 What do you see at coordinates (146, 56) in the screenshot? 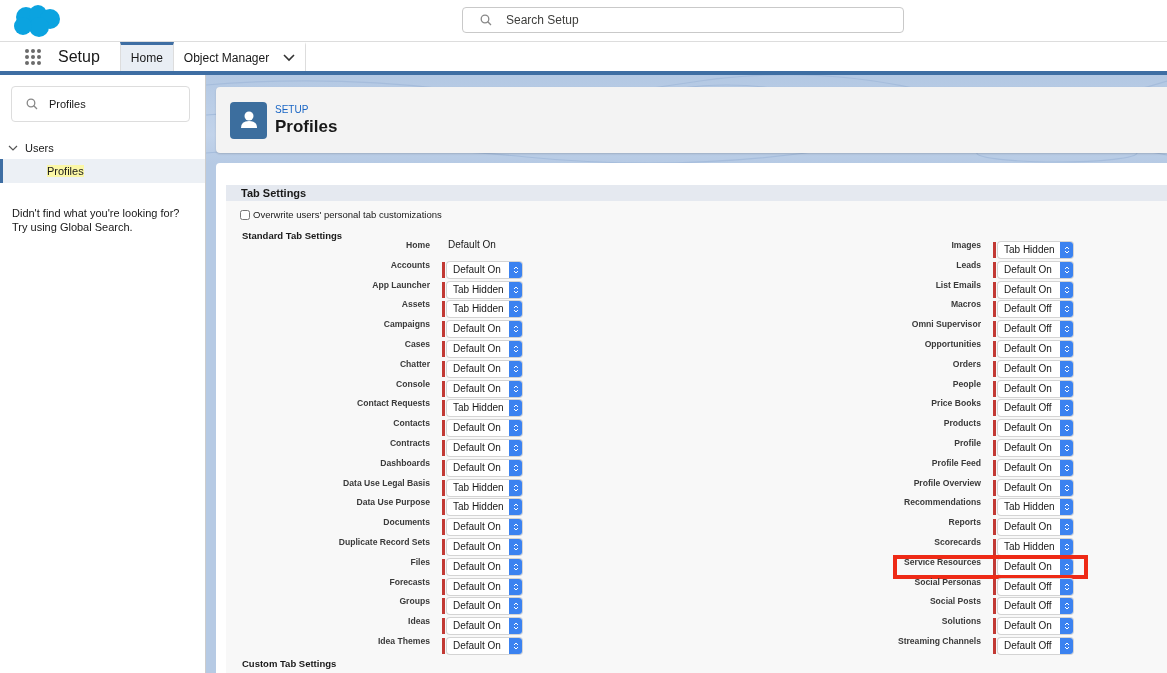
I see `nav-tab: Home` at bounding box center [146, 56].